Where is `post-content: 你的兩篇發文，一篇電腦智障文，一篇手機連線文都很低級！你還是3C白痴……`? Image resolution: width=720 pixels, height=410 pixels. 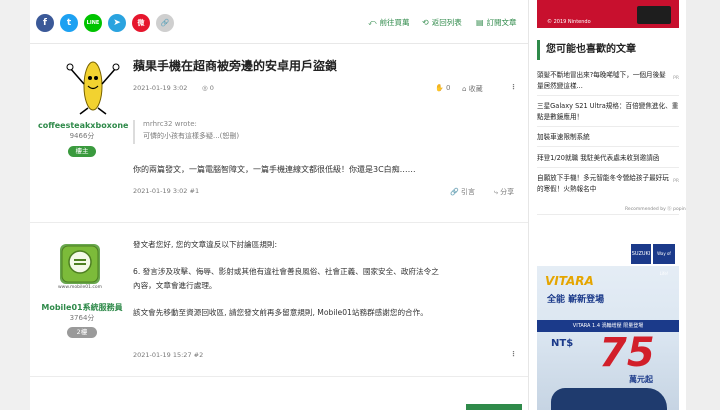
post-content: 你的兩篇發文，一篇電腦智障文，一篇手機連線文都很低級！你還是3C白痴…… is located at coordinates (274, 169).